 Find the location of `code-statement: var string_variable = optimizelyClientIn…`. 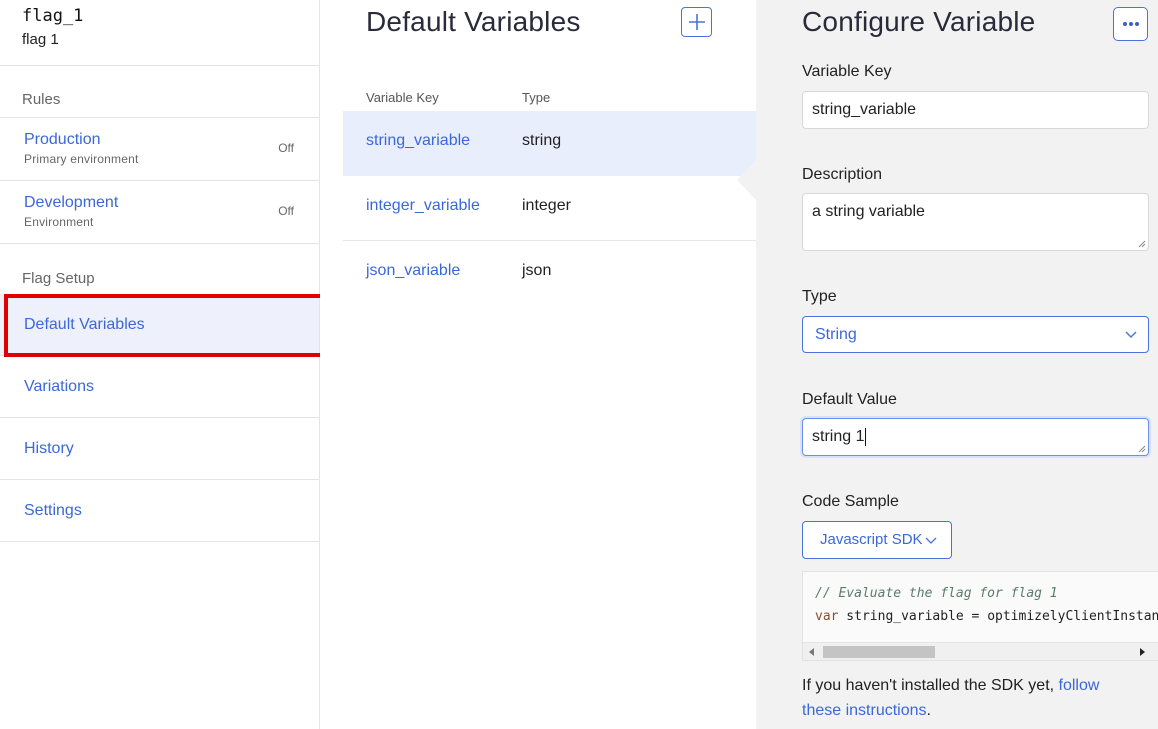

code-statement: var string_variable = optimizelyClientIn… is located at coordinates (986, 616).